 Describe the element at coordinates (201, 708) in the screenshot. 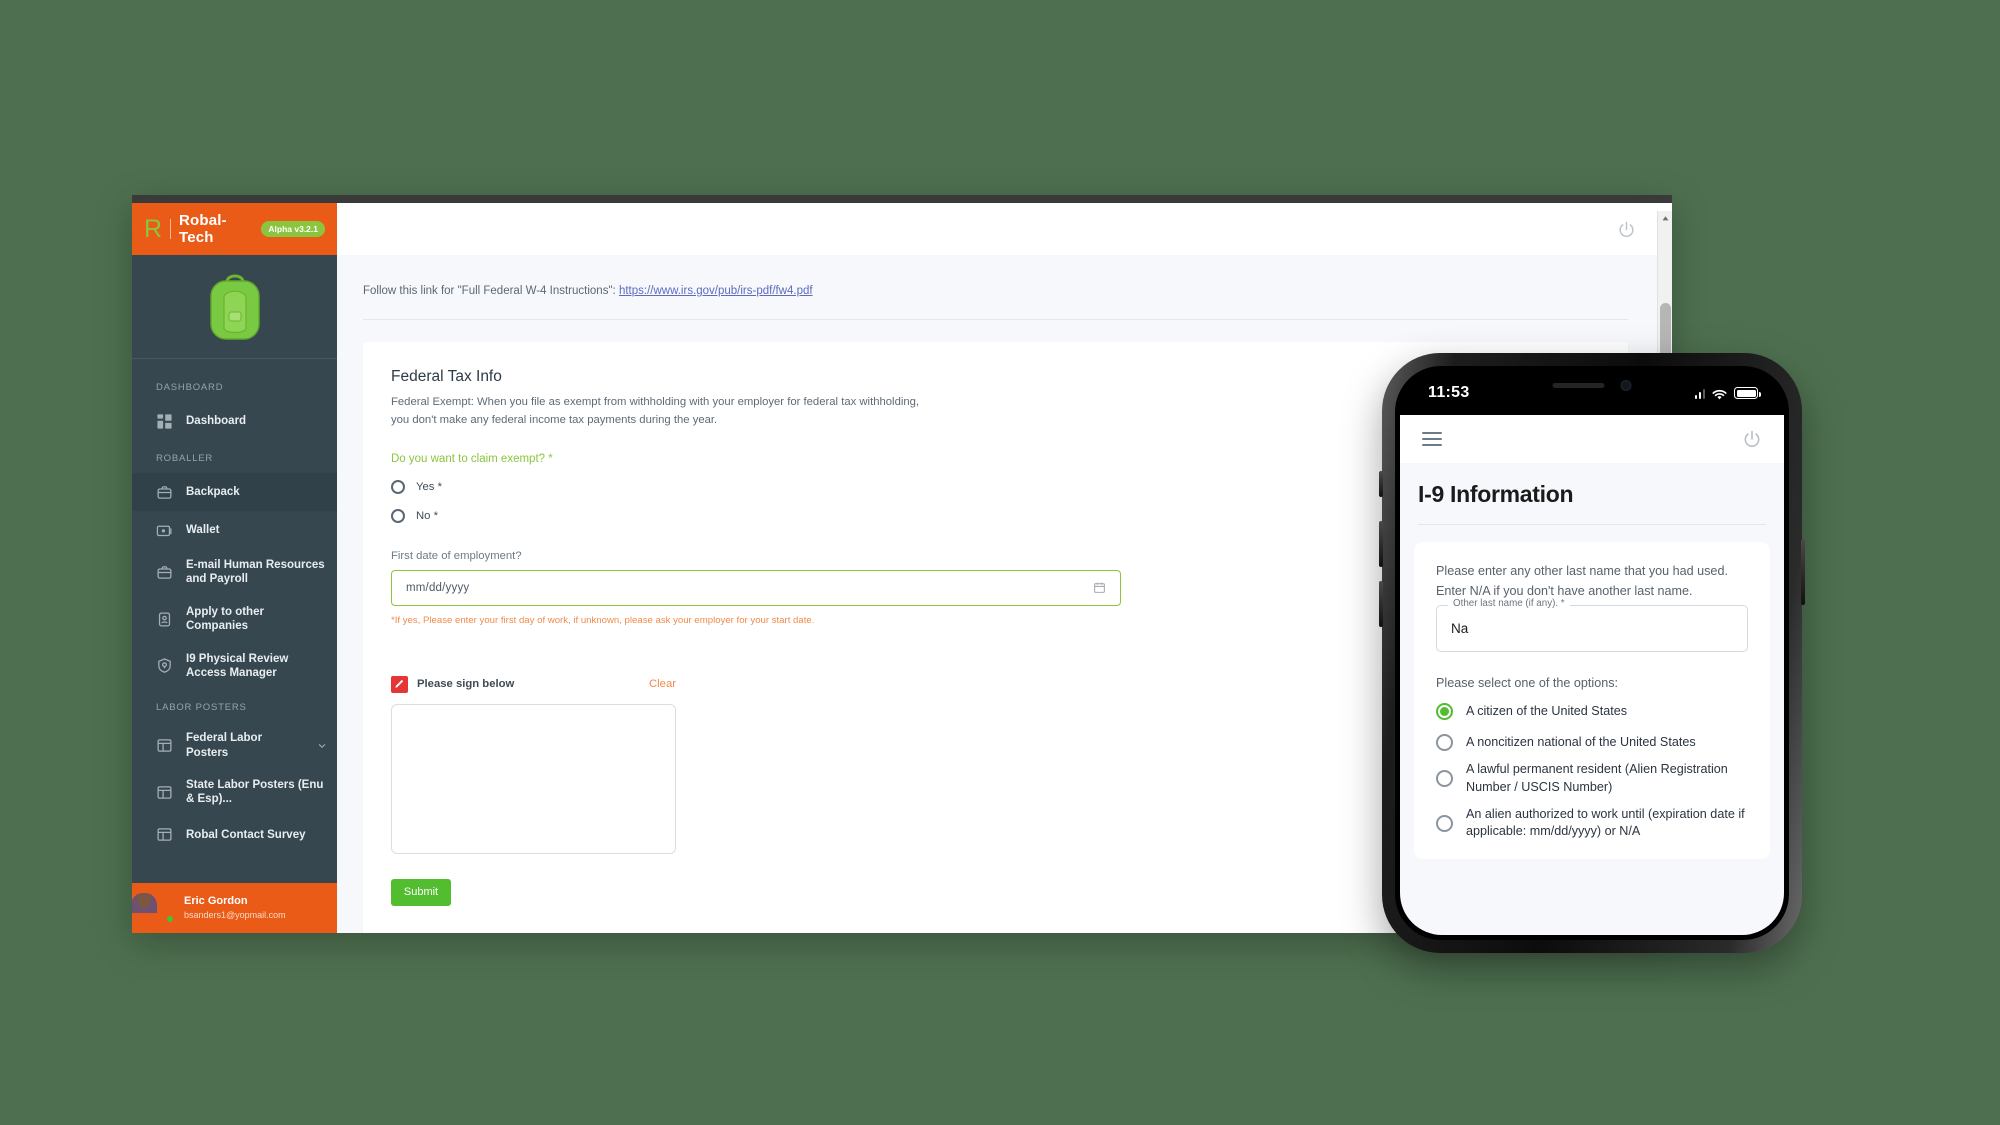

I see `nav-section-labor-posters: LABOR POSTERS` at that location.